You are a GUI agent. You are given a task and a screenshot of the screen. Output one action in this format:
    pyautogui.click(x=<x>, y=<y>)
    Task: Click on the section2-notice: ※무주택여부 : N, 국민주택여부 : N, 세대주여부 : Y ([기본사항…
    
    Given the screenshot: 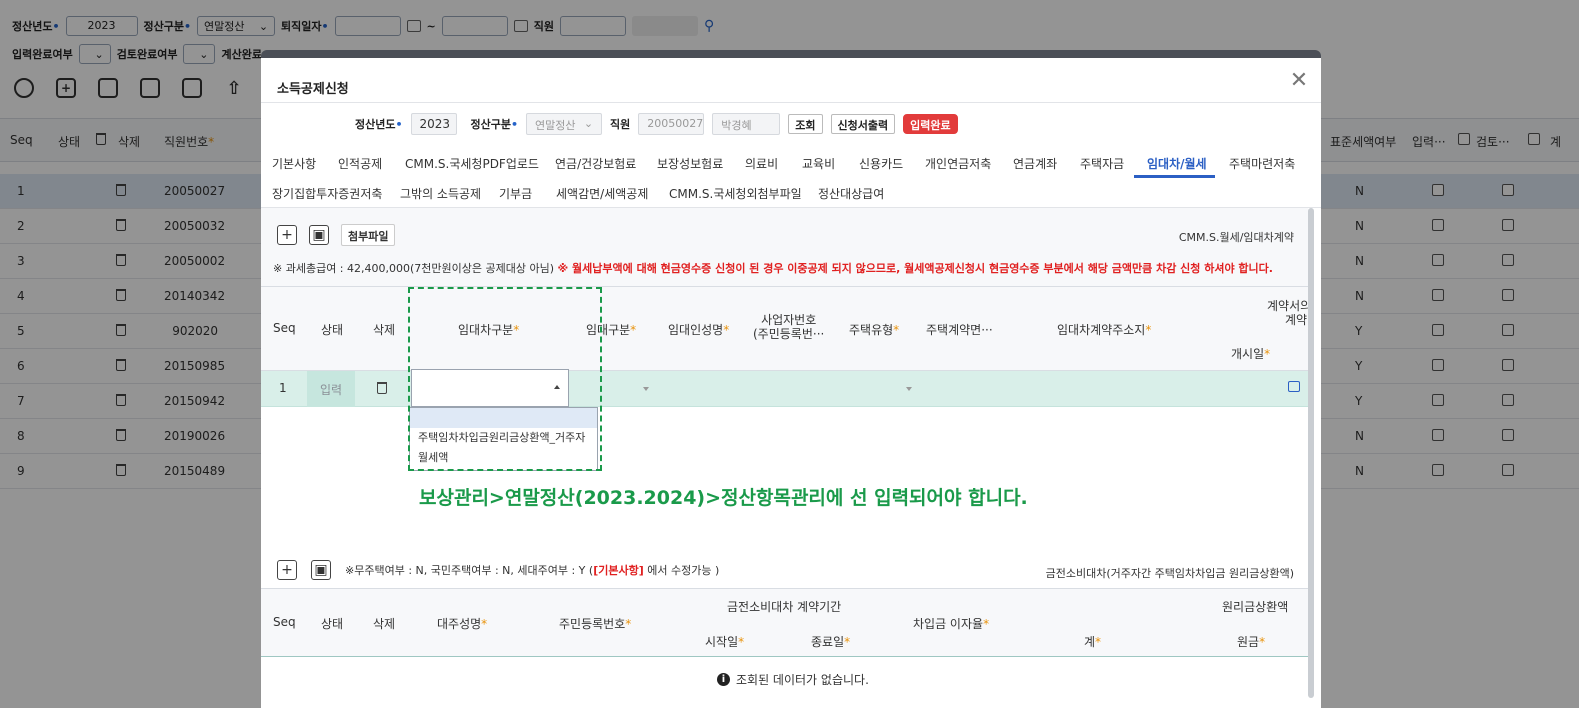 What is the action you would take?
    pyautogui.click(x=532, y=570)
    